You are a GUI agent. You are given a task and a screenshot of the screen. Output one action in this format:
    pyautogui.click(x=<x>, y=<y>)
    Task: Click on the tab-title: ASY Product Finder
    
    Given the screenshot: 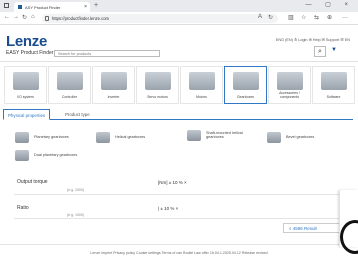 What is the action you would take?
    pyautogui.click(x=43, y=7)
    